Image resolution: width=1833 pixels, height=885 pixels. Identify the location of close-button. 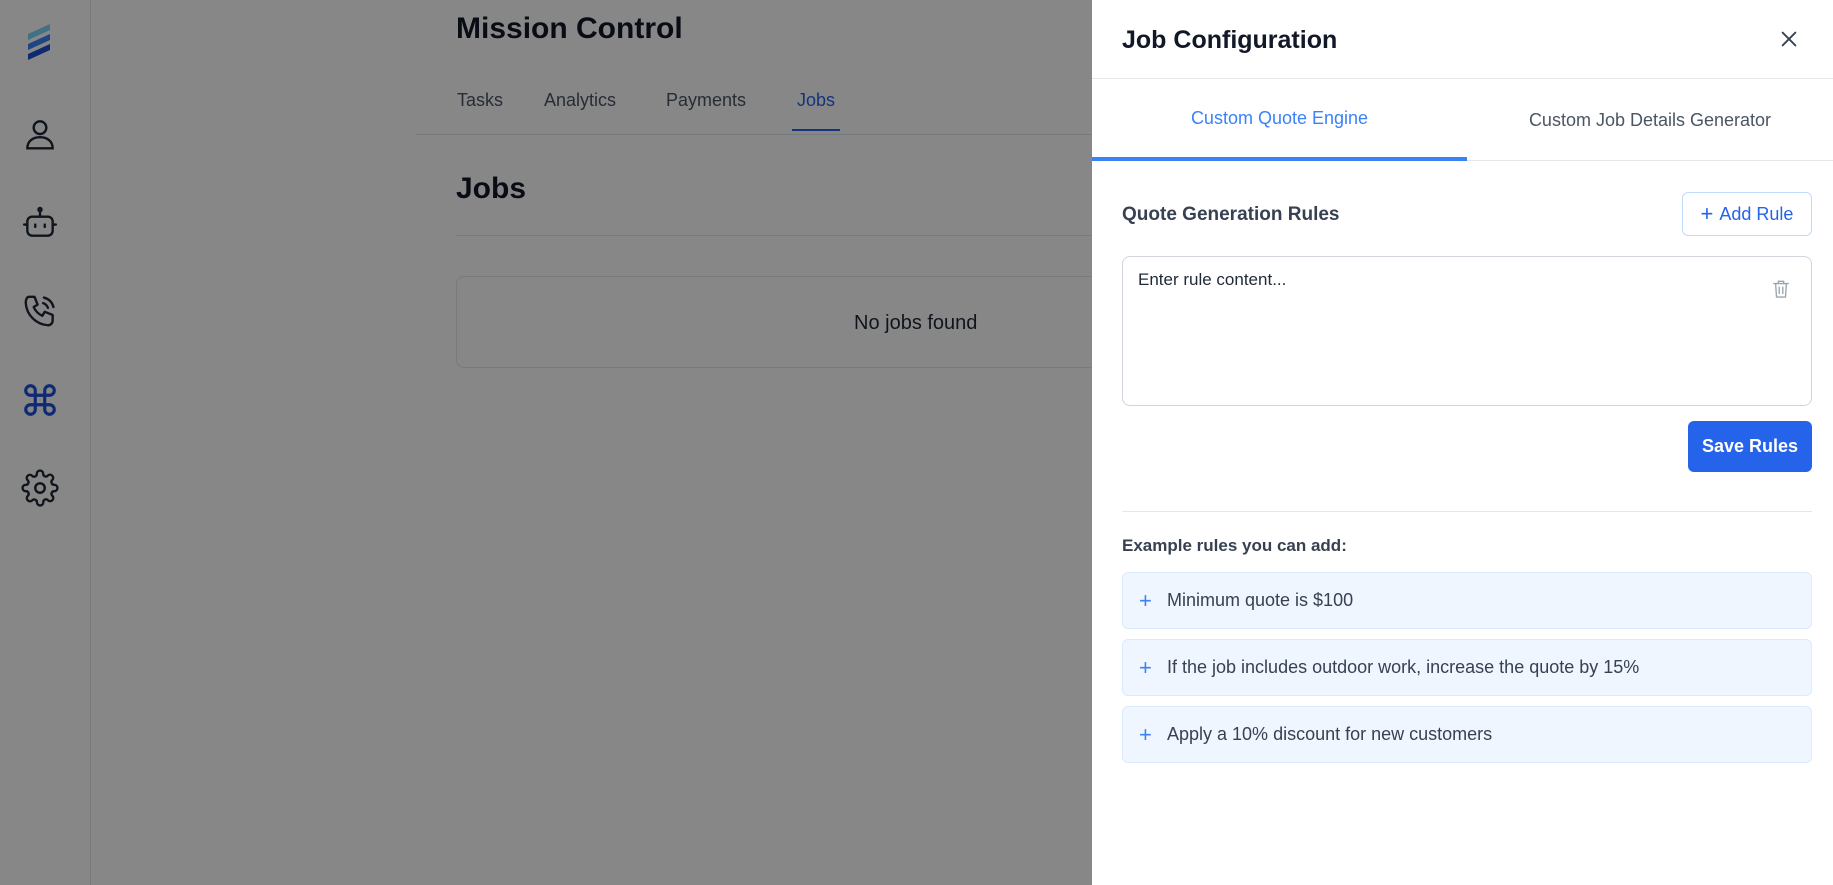
(1789, 39).